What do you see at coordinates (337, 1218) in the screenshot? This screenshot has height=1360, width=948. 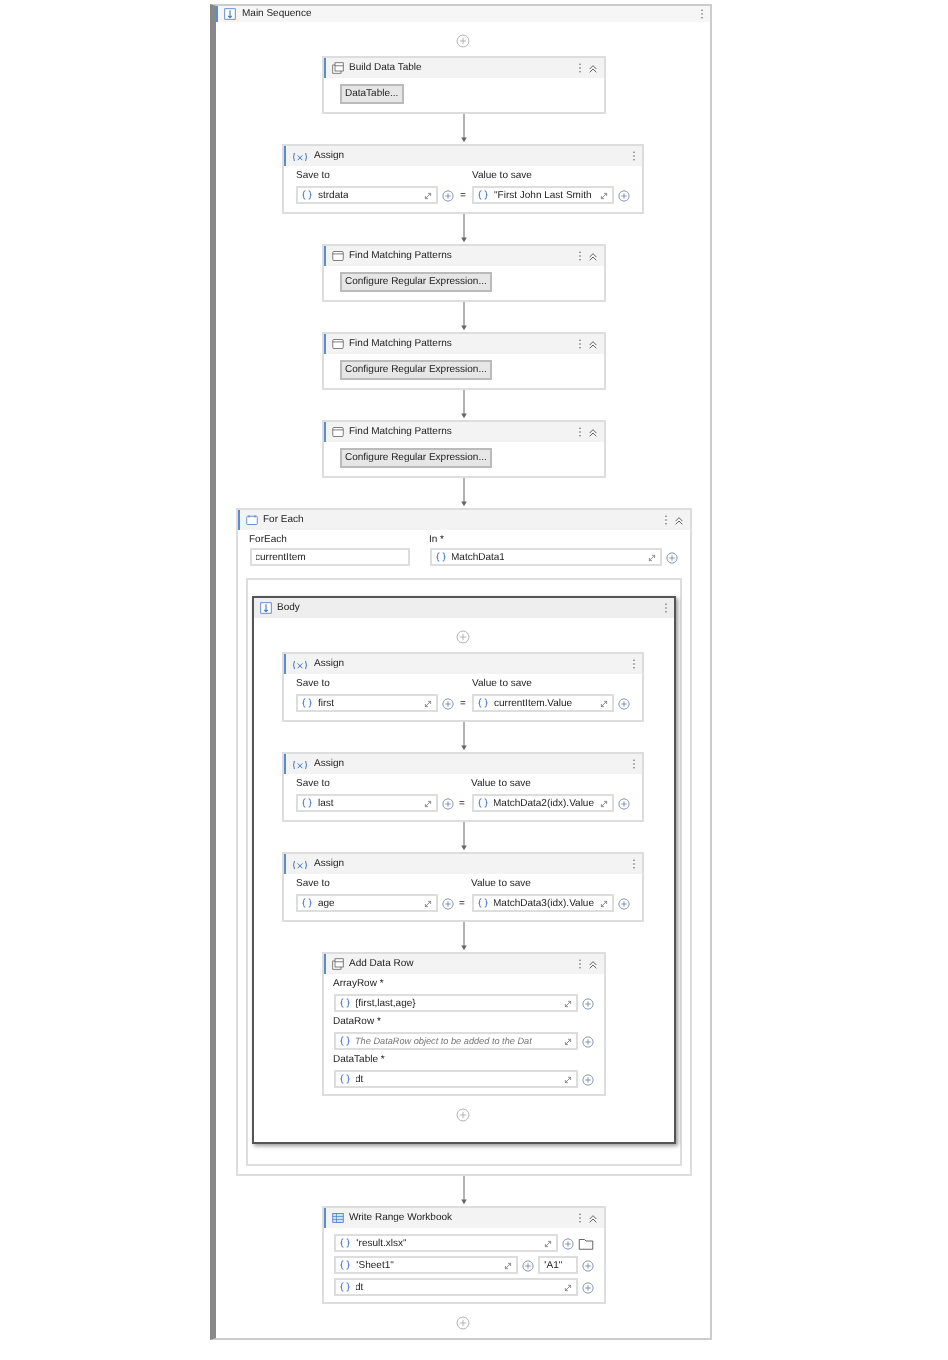 I see `spreadsheet-icon` at bounding box center [337, 1218].